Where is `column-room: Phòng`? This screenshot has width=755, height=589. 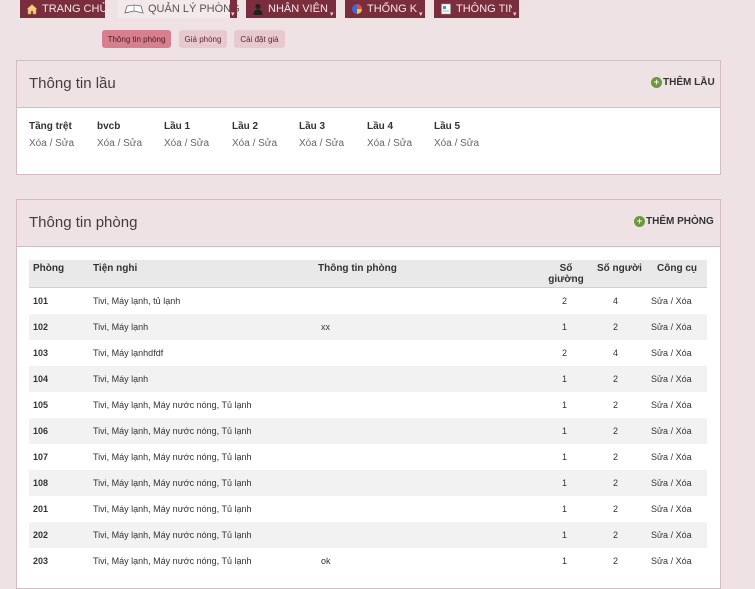
column-room: Phòng is located at coordinates (49, 268).